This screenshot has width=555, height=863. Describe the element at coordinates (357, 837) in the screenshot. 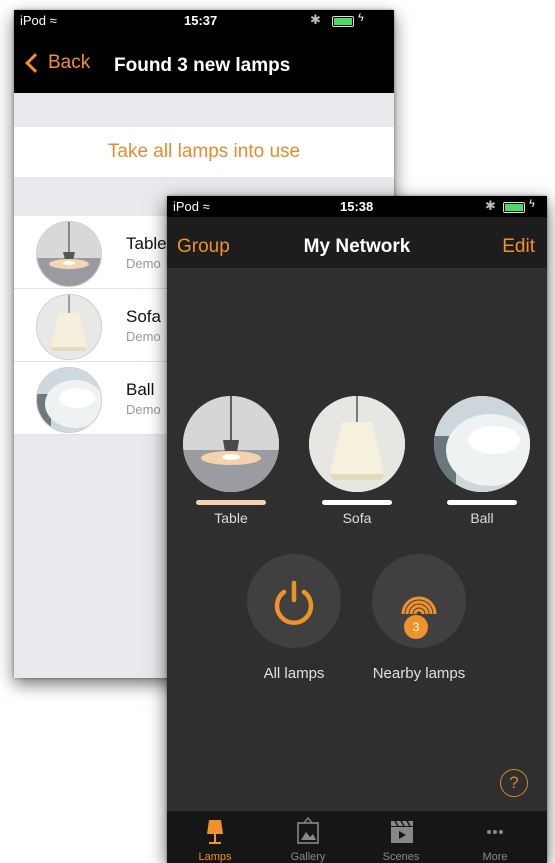

I see `tab-bar: Lamps Gallery Scenes More` at that location.